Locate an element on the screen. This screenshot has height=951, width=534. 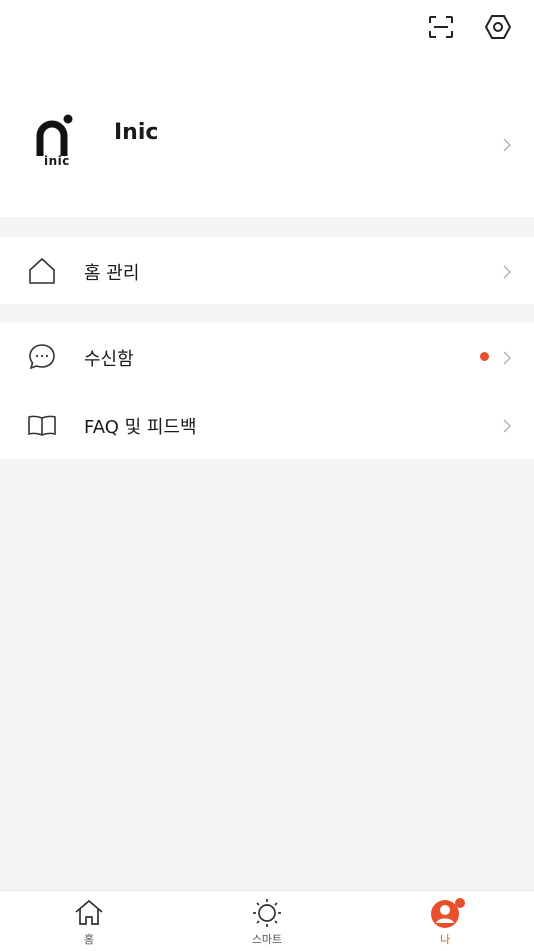
faq-row: FAQ 및 피드백 is located at coordinates (267, 425).